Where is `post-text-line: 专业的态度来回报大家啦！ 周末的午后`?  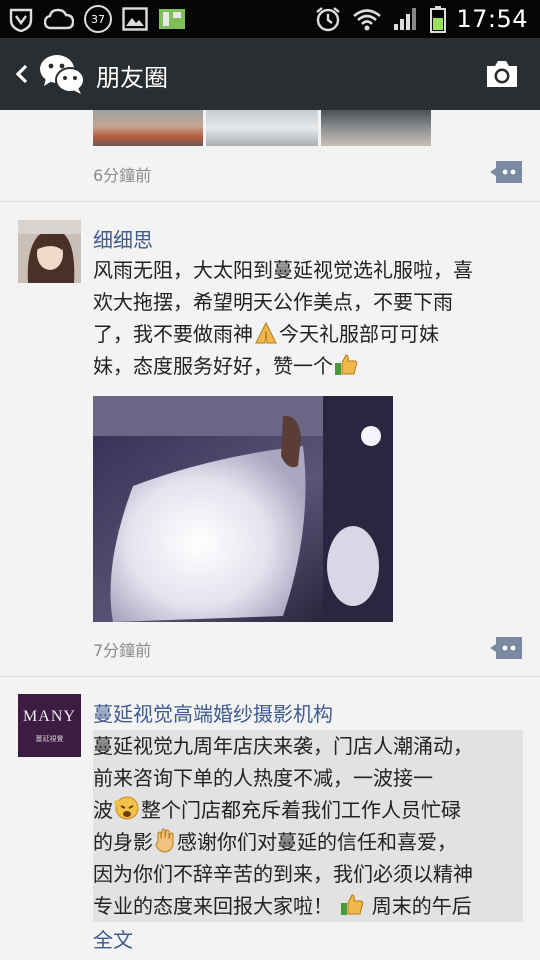
post-text-line: 专业的态度来回报大家啦！ 周末的午后 is located at coordinates (308, 906).